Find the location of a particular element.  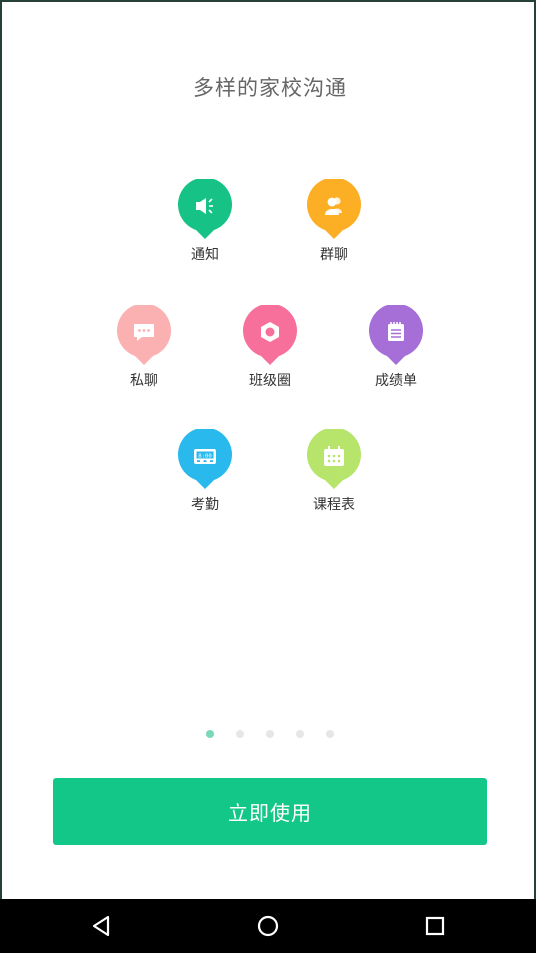

time-clock-icon: 8:00 is located at coordinates (205, 456).